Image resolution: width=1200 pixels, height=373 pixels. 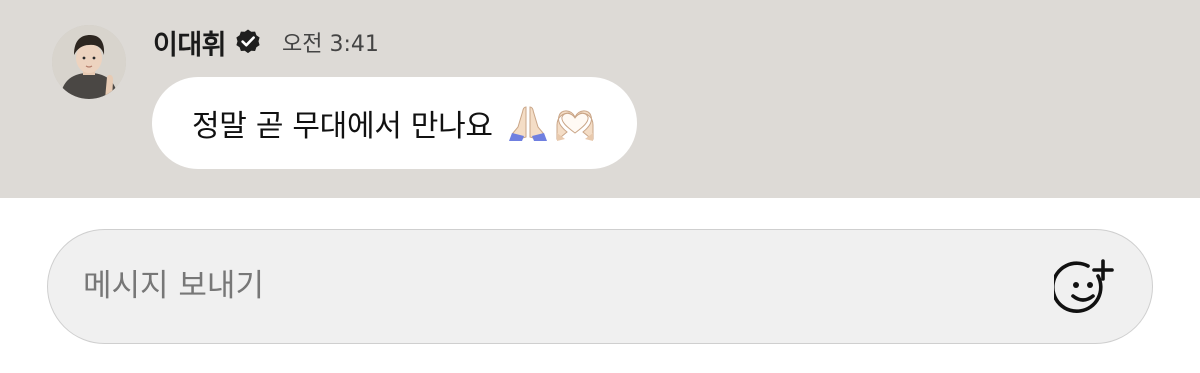 I want to click on avatar-image, so click(x=89, y=62).